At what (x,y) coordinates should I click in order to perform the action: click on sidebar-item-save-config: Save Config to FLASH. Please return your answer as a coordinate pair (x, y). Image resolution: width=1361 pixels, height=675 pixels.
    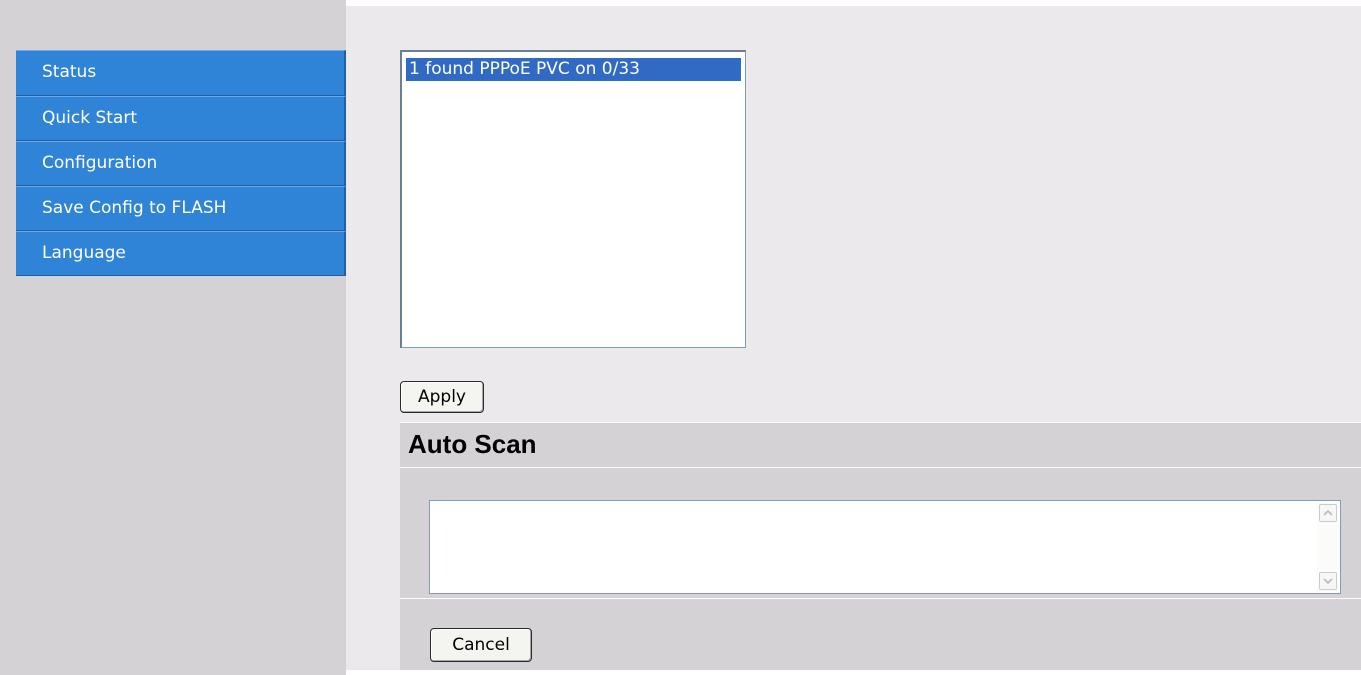
    Looking at the image, I should click on (181, 208).